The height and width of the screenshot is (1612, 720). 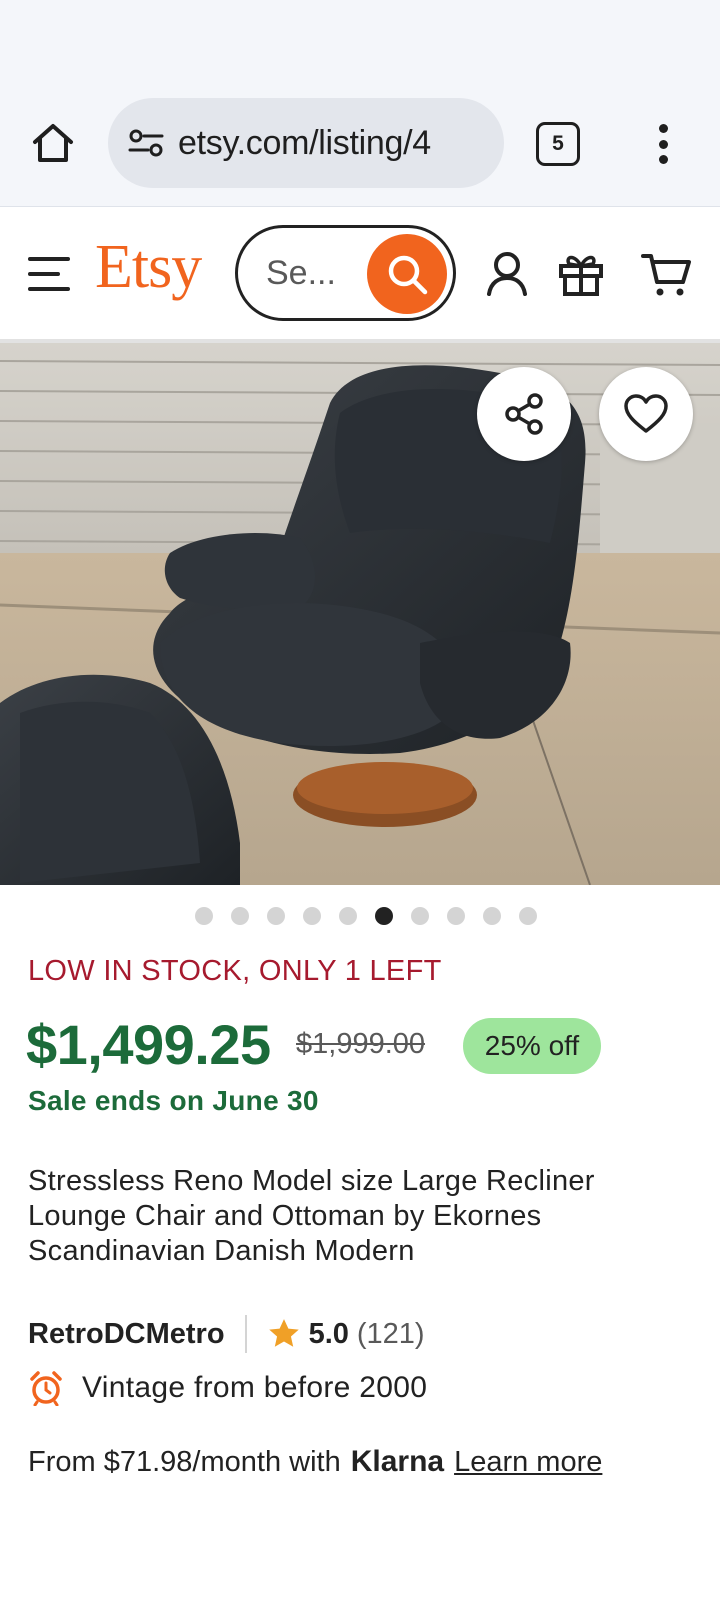 I want to click on sale-ends-text: Sale ends on June 30, so click(x=173, y=1100).